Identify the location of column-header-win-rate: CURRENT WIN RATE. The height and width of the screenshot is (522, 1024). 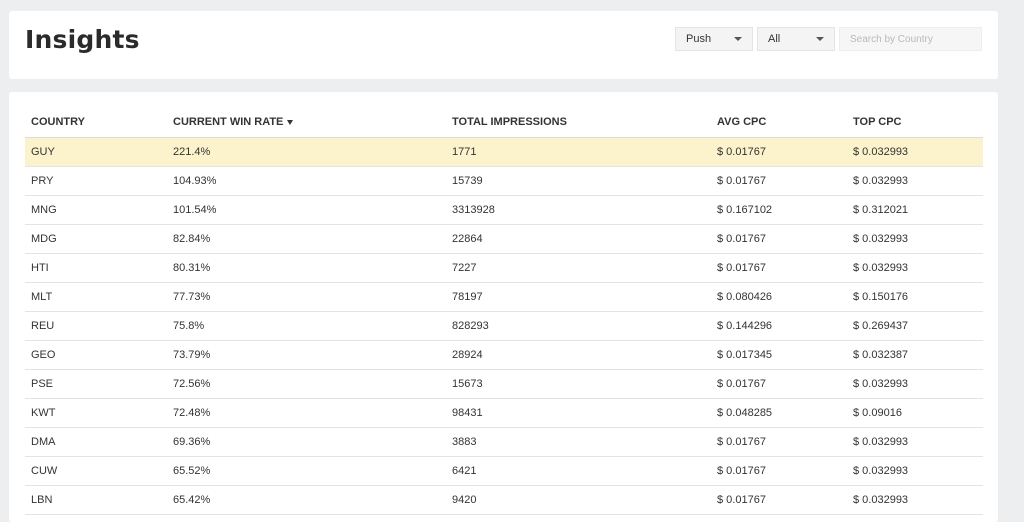
(306, 122).